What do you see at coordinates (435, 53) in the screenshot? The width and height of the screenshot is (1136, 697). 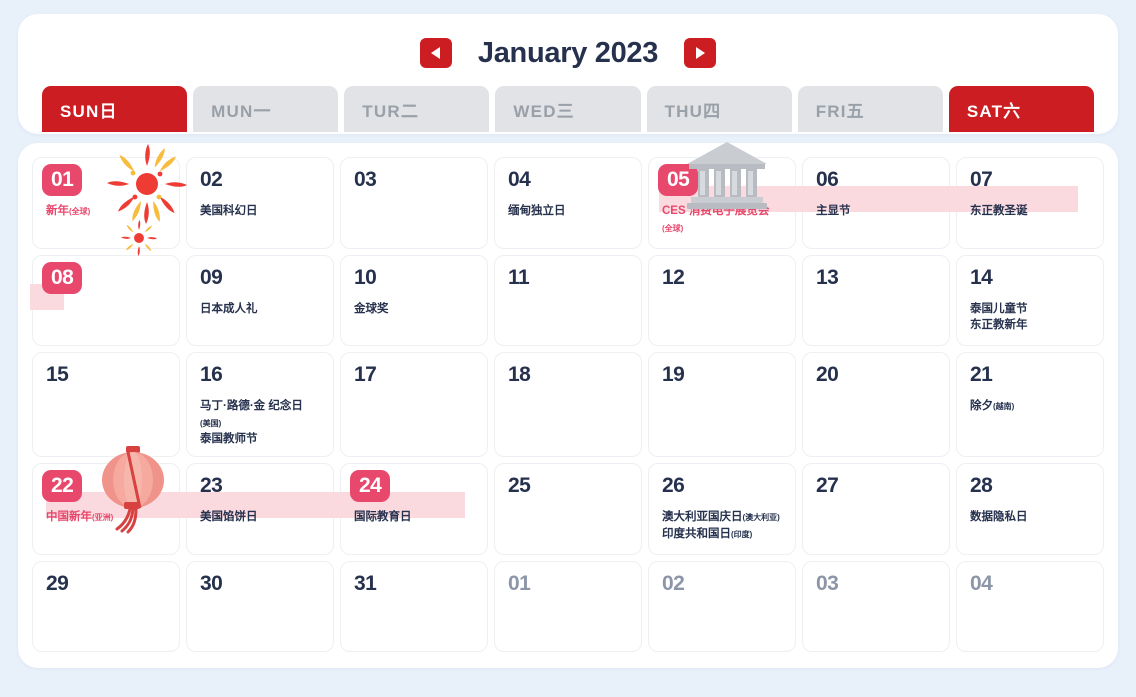 I see `previous-month-button` at bounding box center [435, 53].